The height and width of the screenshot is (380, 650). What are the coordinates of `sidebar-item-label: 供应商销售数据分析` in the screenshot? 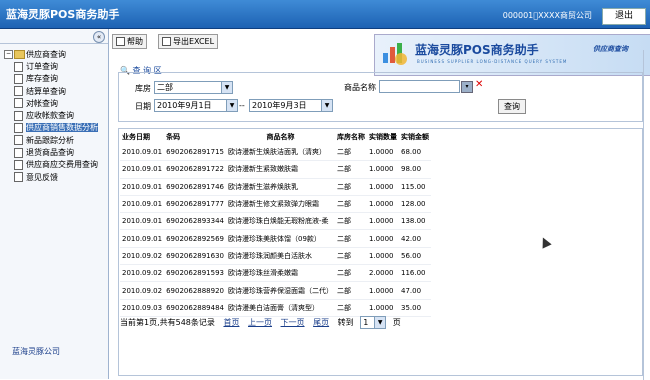 It's located at (62, 128).